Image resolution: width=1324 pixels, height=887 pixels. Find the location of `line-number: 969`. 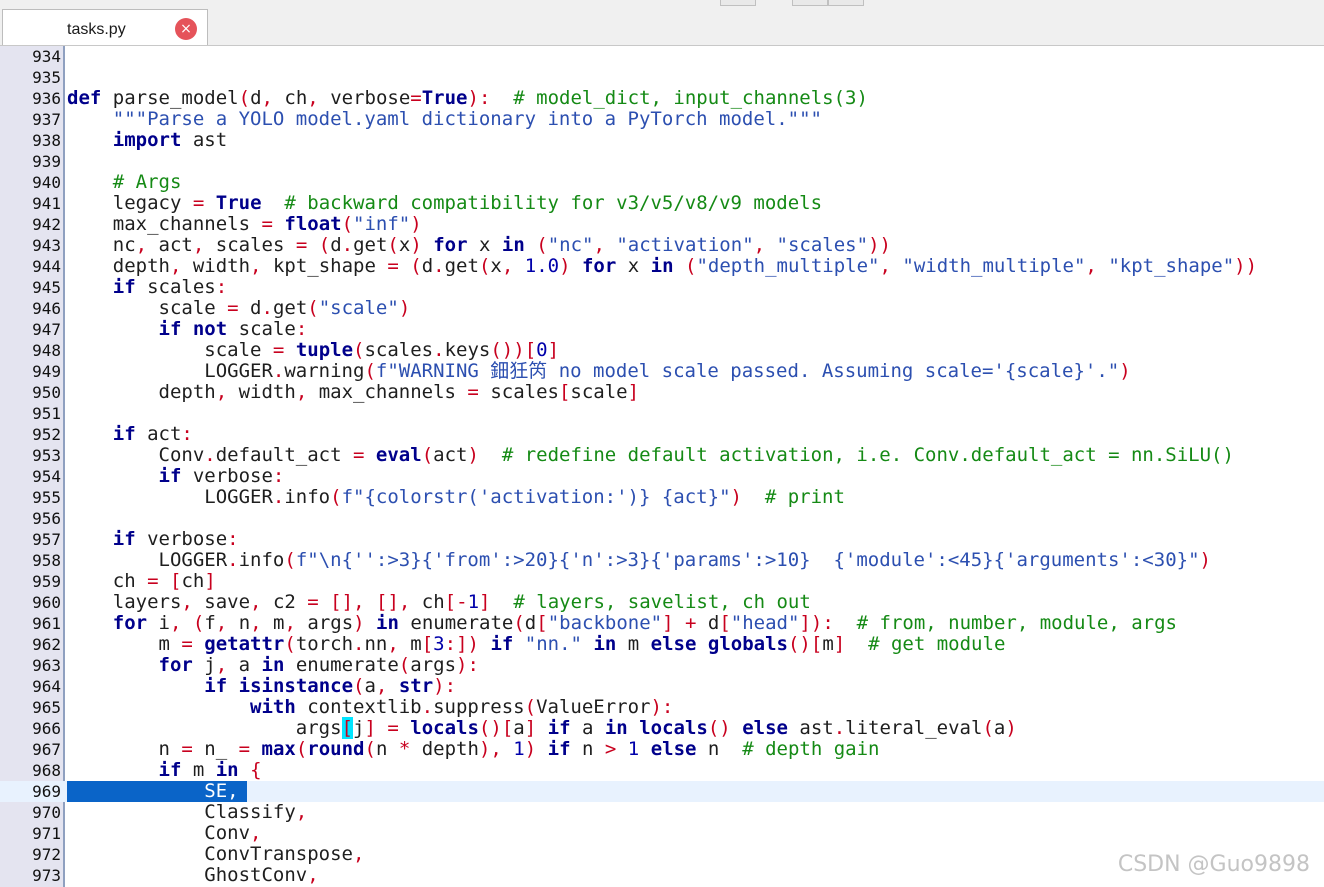

line-number: 969 is located at coordinates (46, 791).